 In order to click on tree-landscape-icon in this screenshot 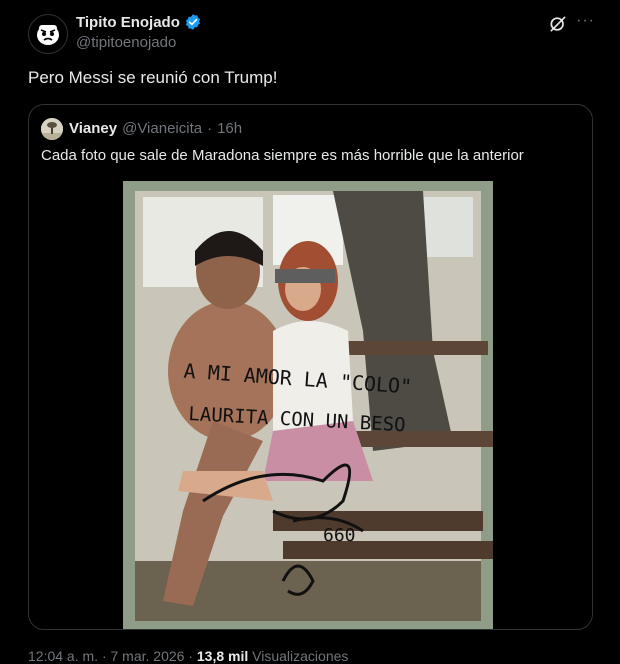, I will do `click(52, 129)`.